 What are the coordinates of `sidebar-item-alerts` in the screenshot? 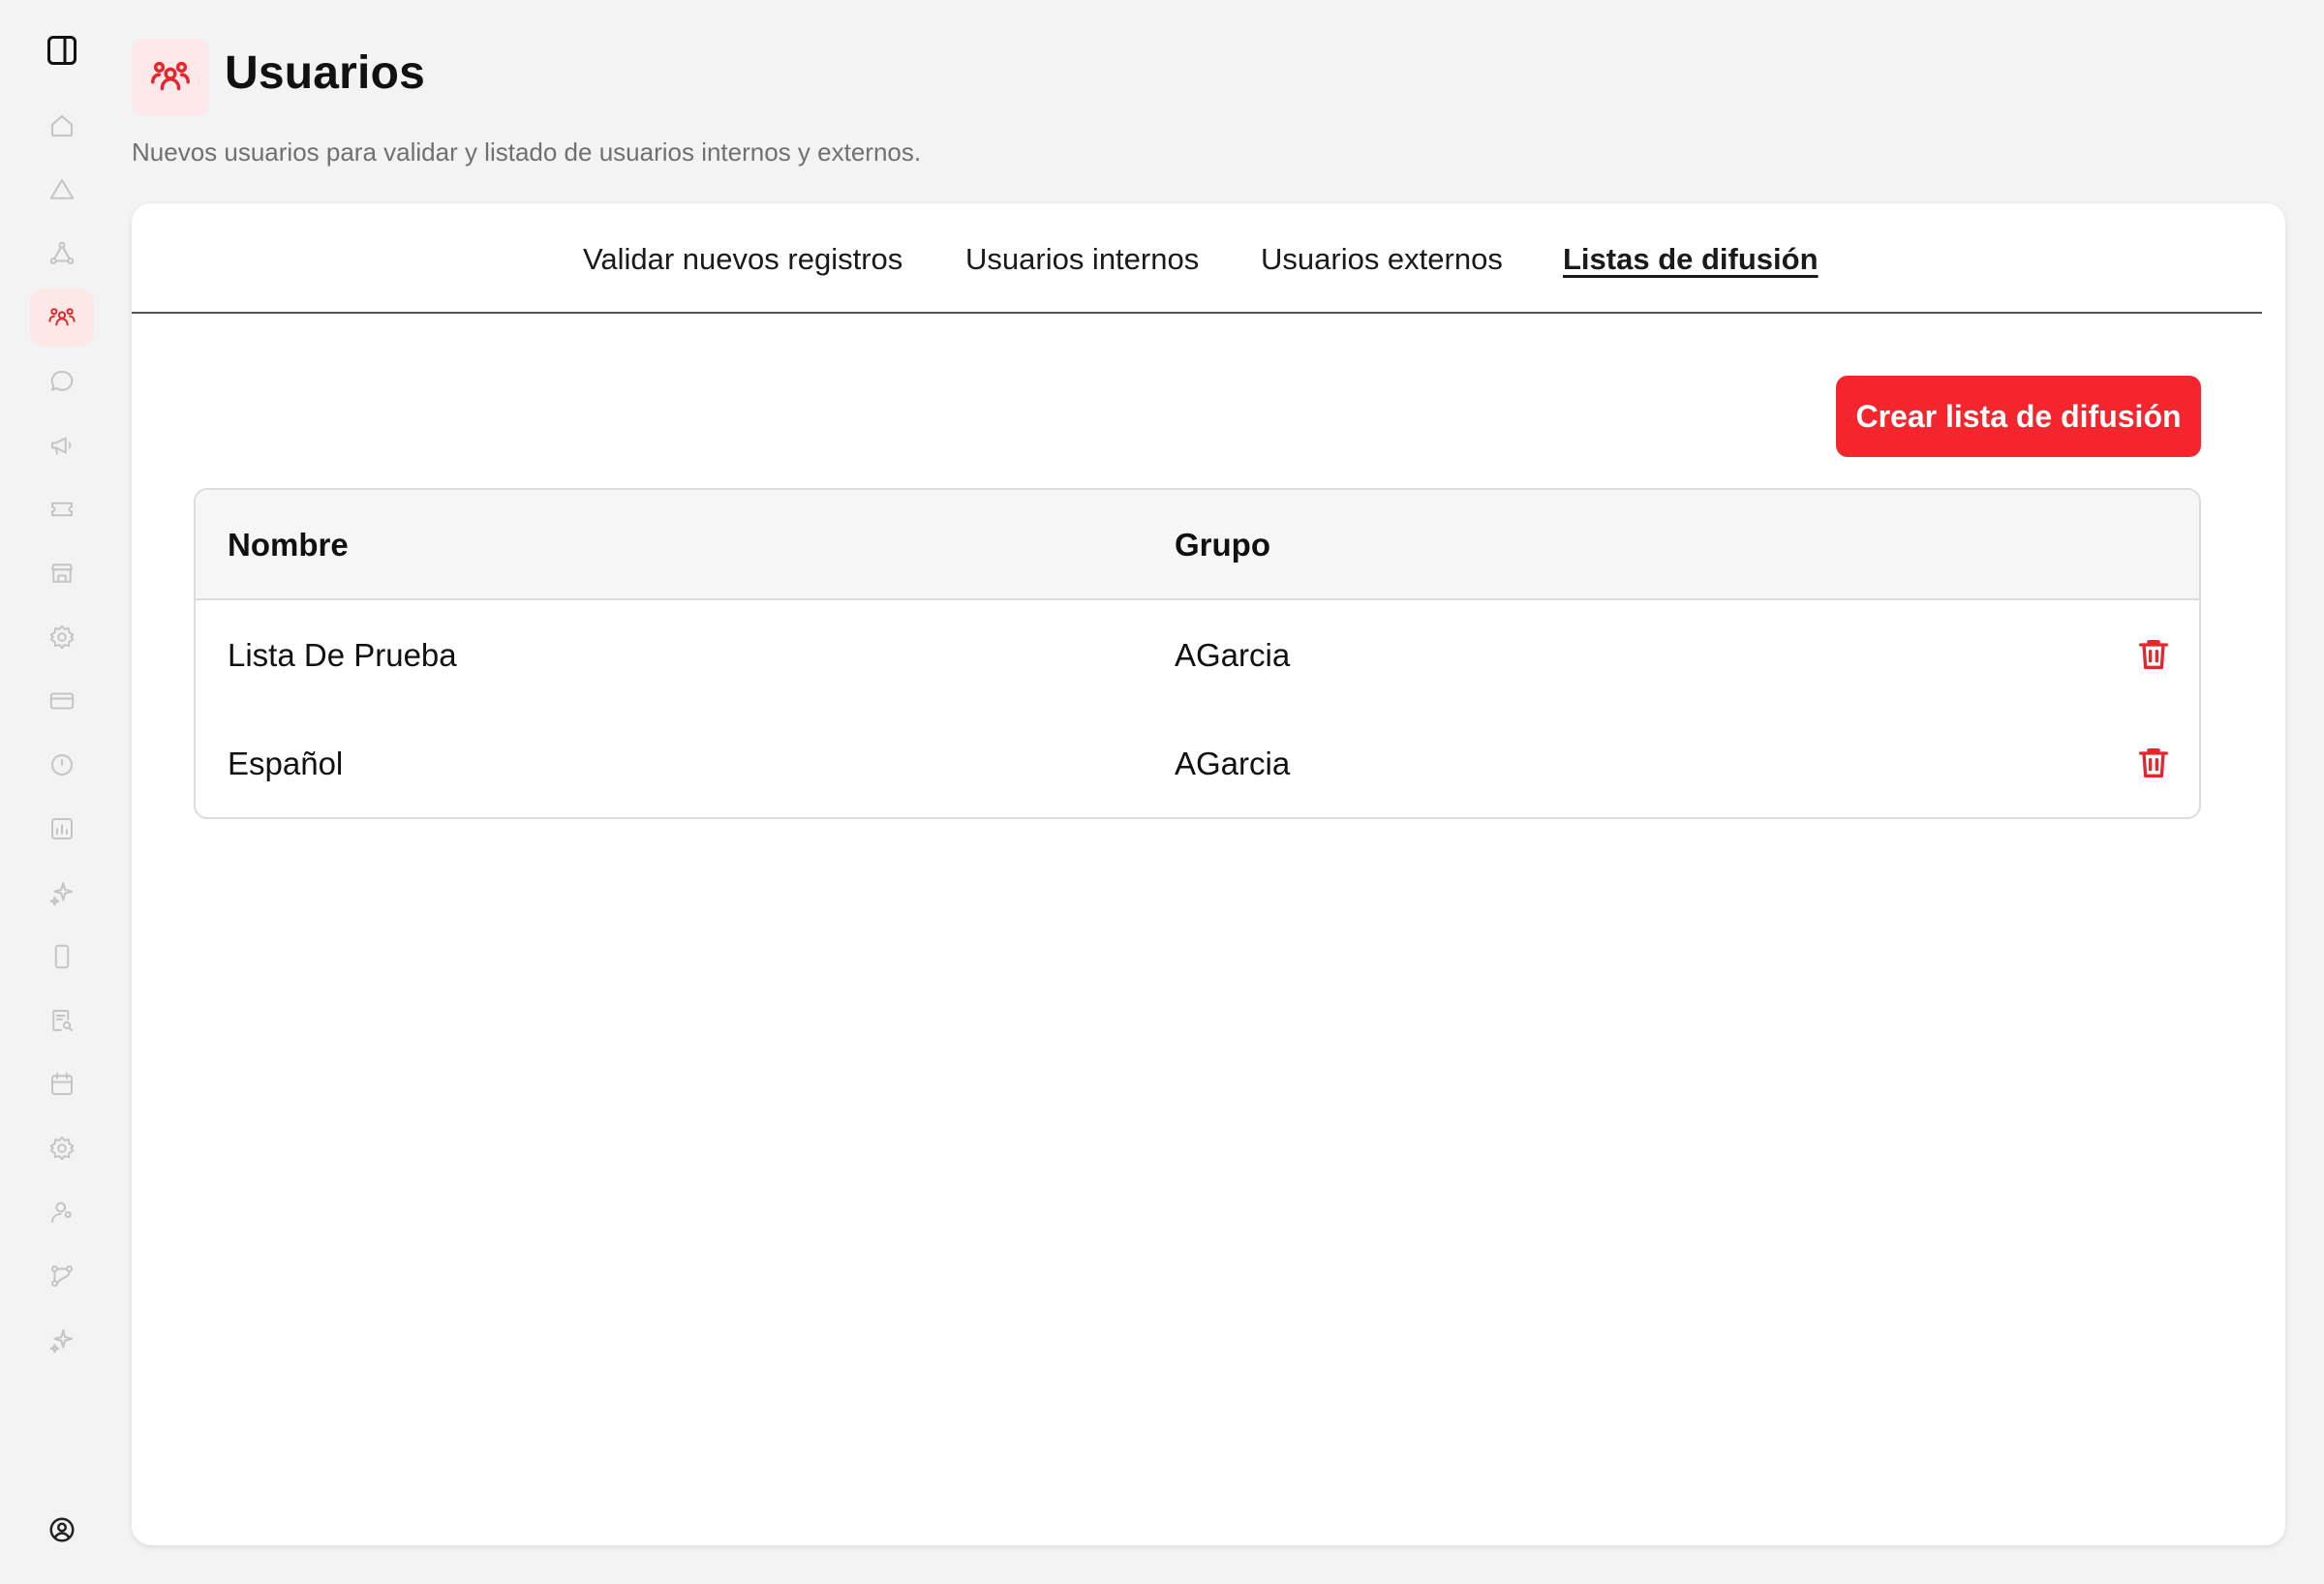 It's located at (62, 190).